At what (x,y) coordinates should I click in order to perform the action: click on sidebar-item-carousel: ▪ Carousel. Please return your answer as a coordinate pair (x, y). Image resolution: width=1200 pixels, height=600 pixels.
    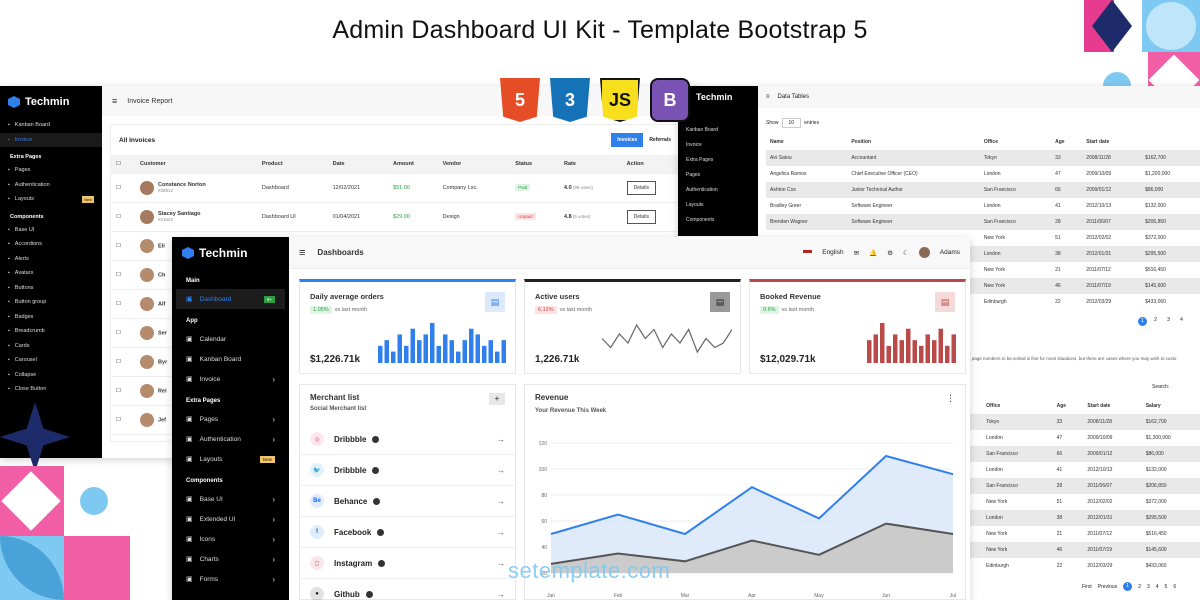
    Looking at the image, I should click on (51, 360).